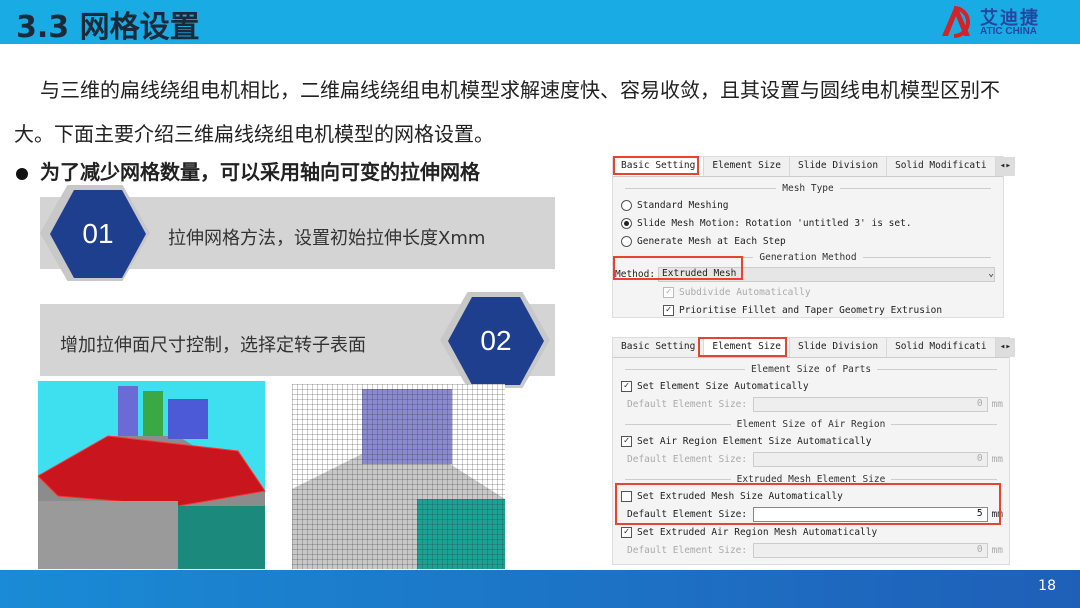  I want to click on highlight-basic-tab, so click(656, 165).